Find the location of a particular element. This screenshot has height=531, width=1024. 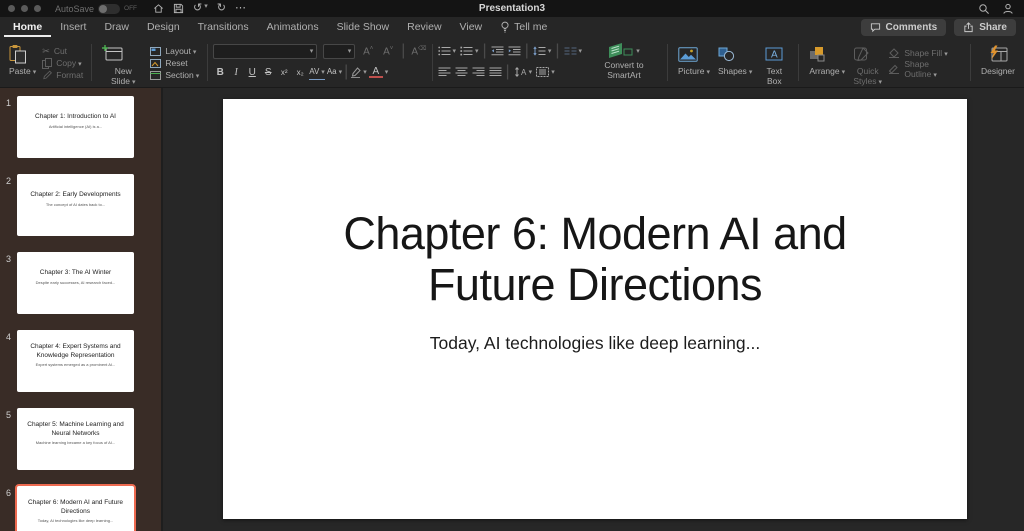

change-case-button: Aa is located at coordinates (334, 72).